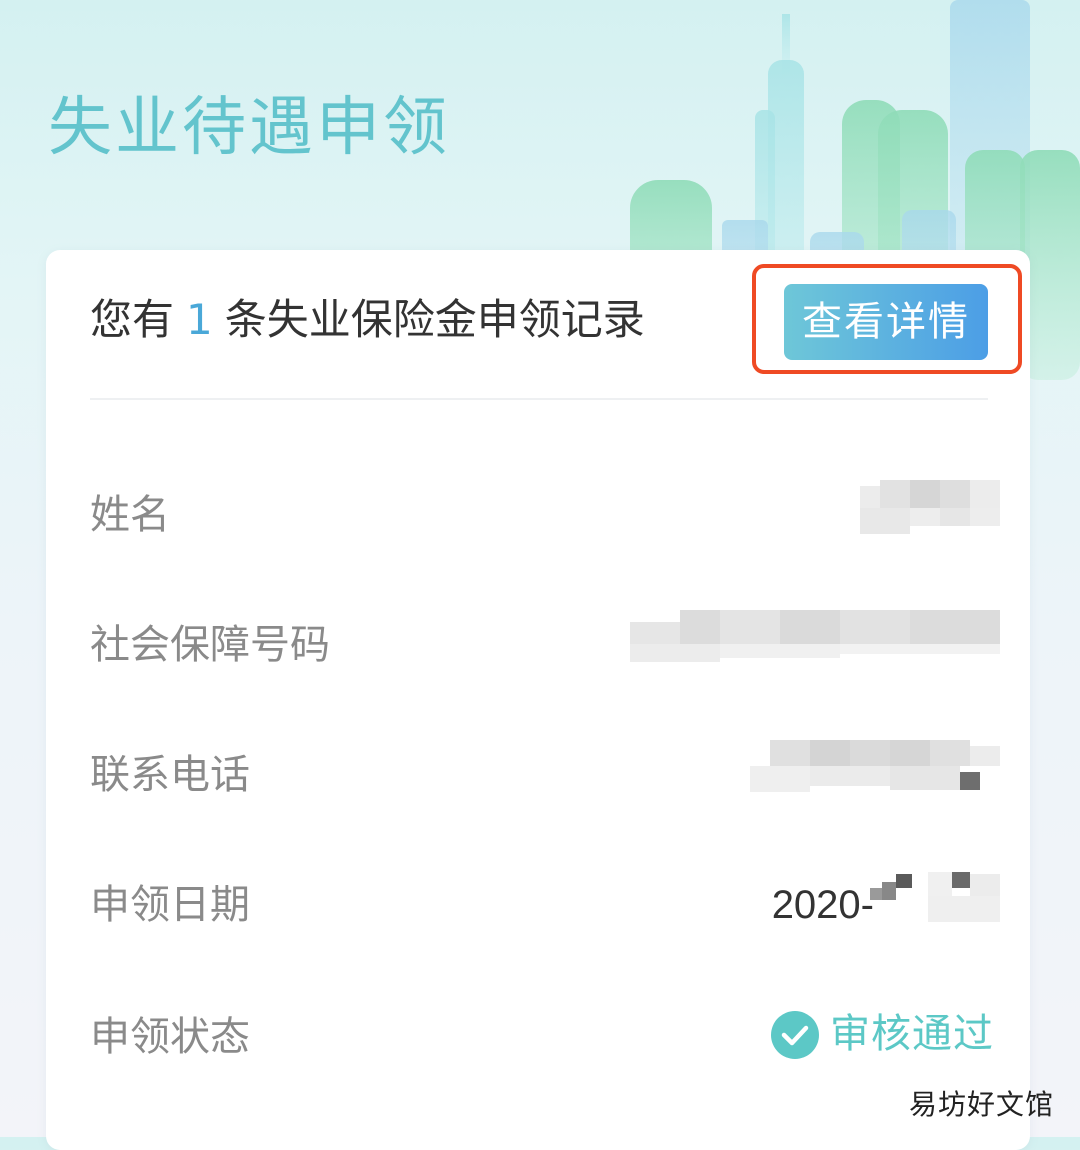 This screenshot has height=1150, width=1080. I want to click on summary-suffix: 条失业保险金申领记录, so click(434, 319).